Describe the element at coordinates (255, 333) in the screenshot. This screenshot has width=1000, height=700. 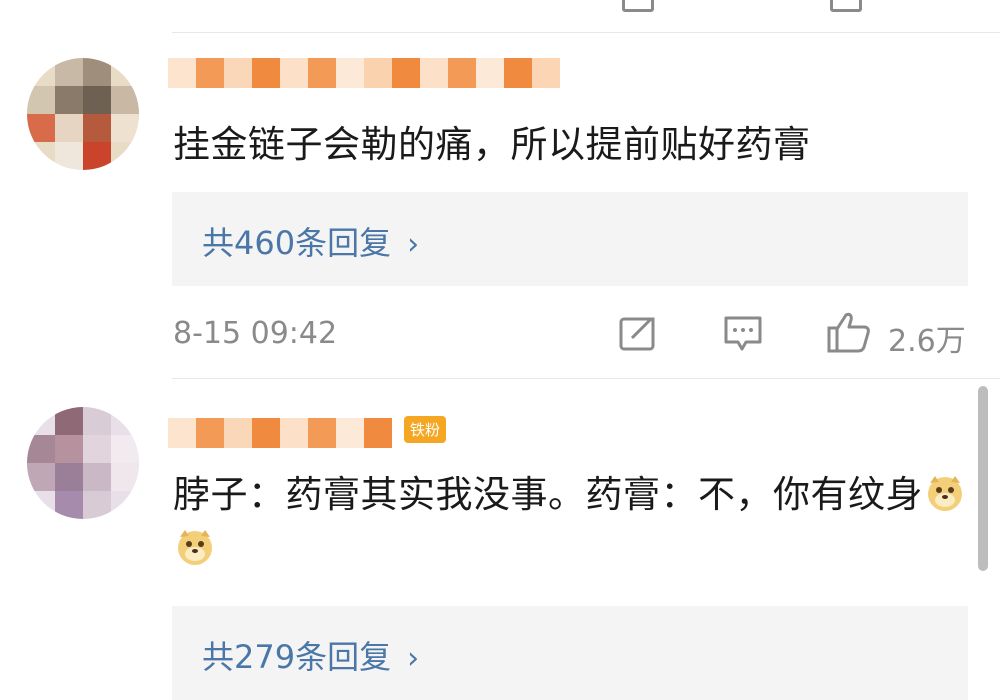
I see `comment-timestamp: 8-15 09:42` at that location.